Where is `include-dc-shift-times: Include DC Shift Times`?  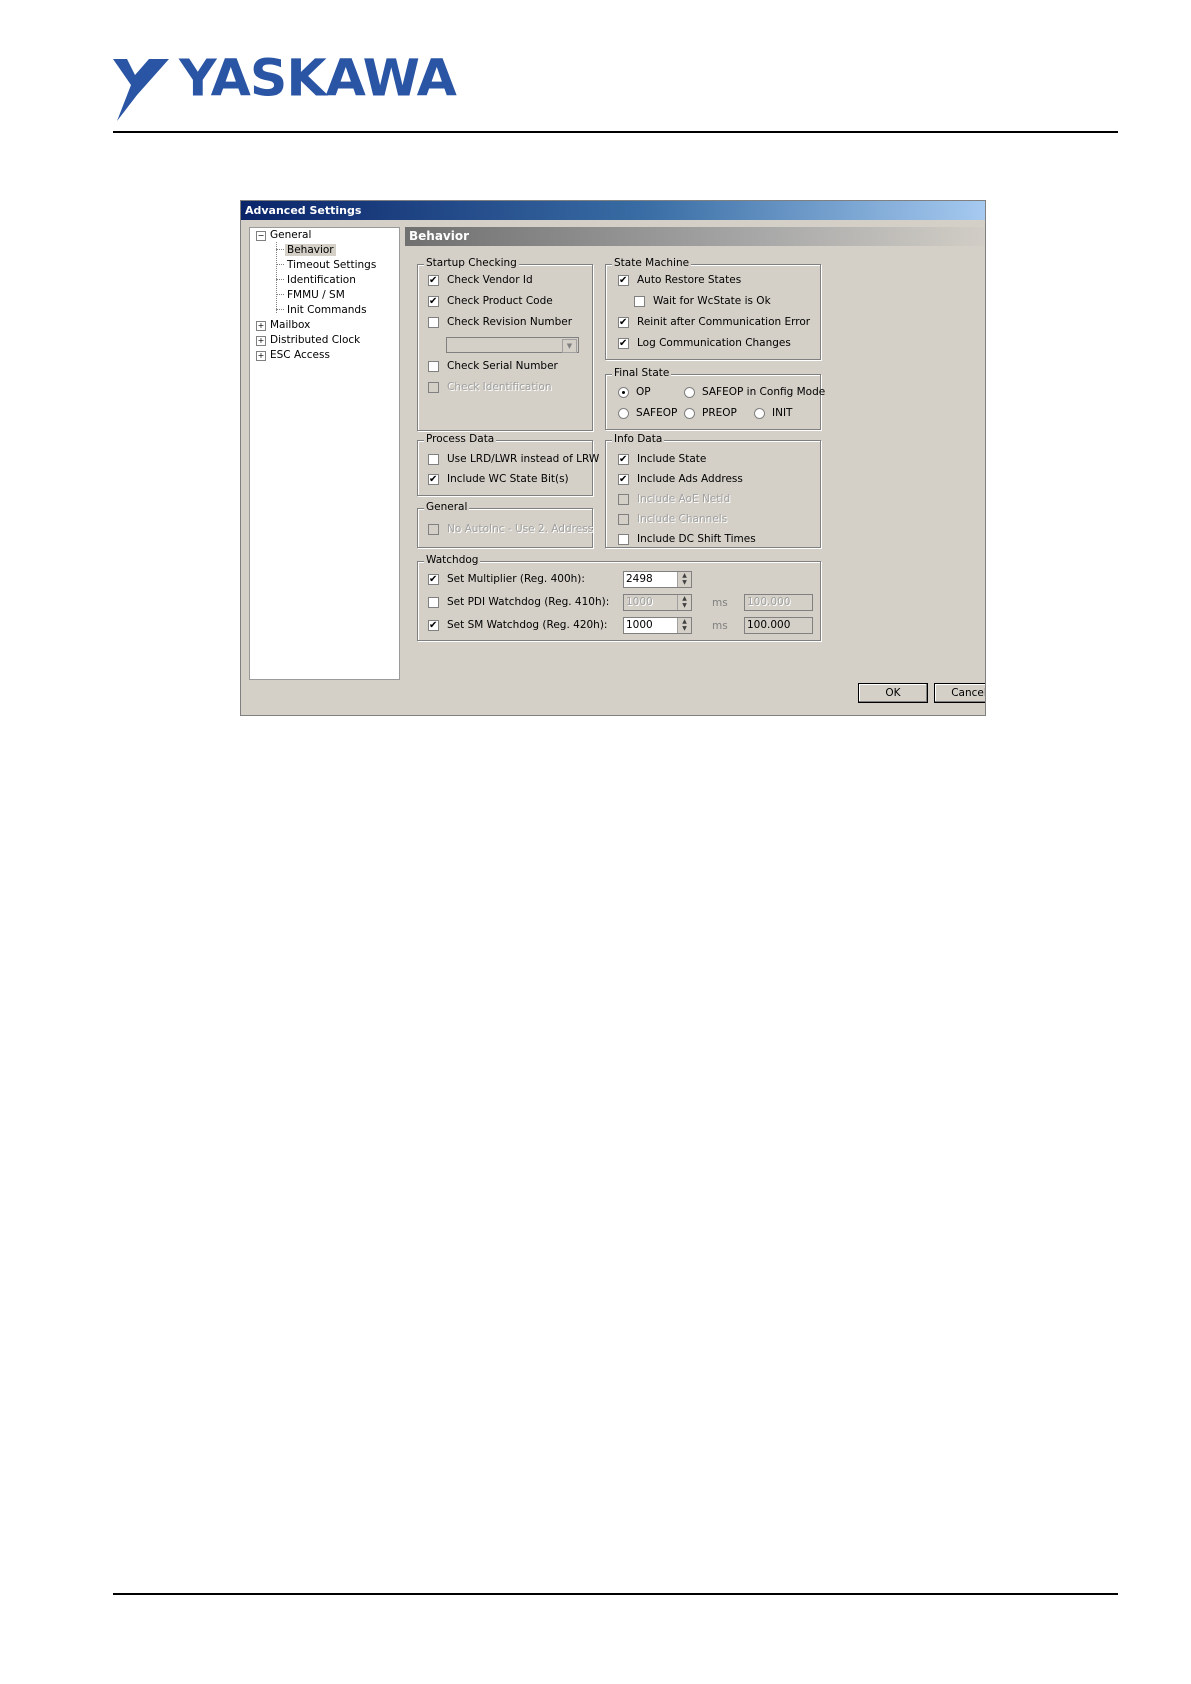 include-dc-shift-times: Include DC Shift Times is located at coordinates (687, 539).